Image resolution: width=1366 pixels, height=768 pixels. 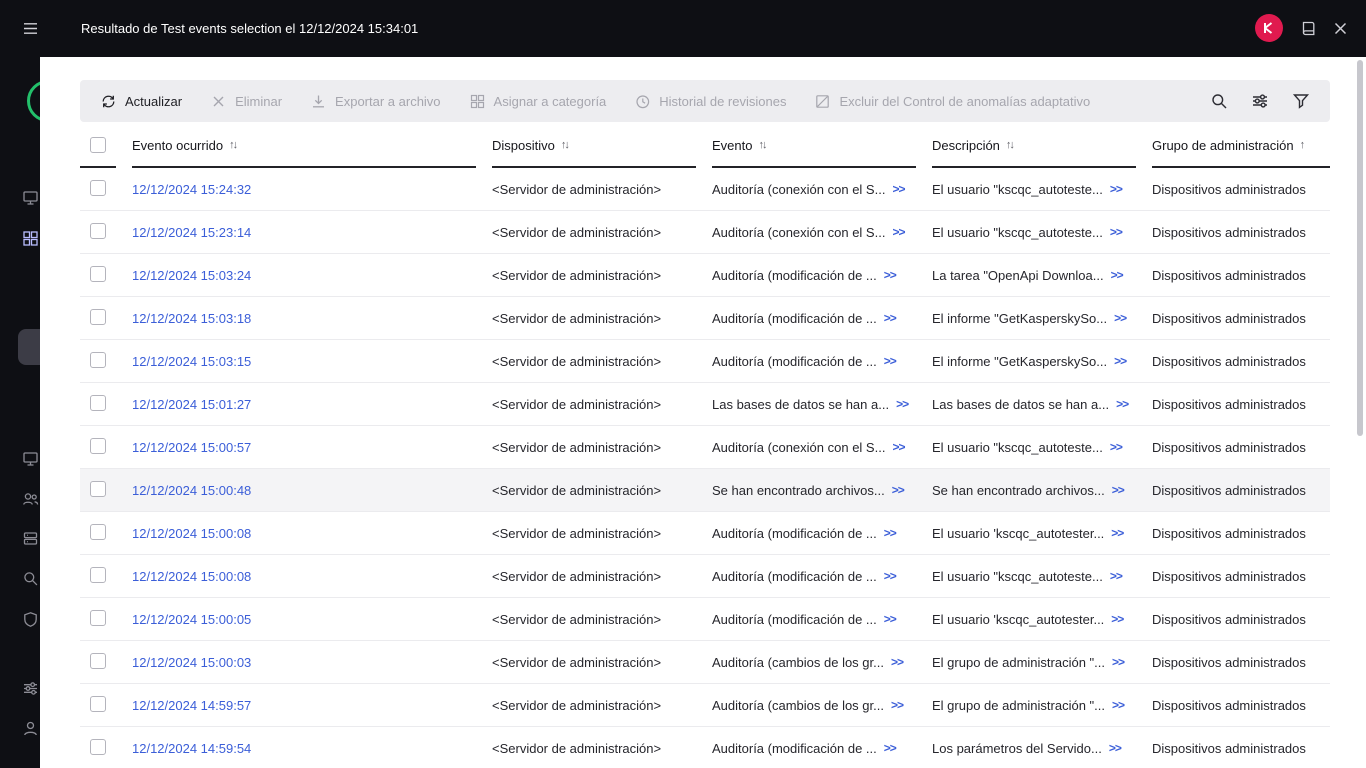 I want to click on event-time-link: 12/12/2024 15:23:14, so click(x=191, y=232).